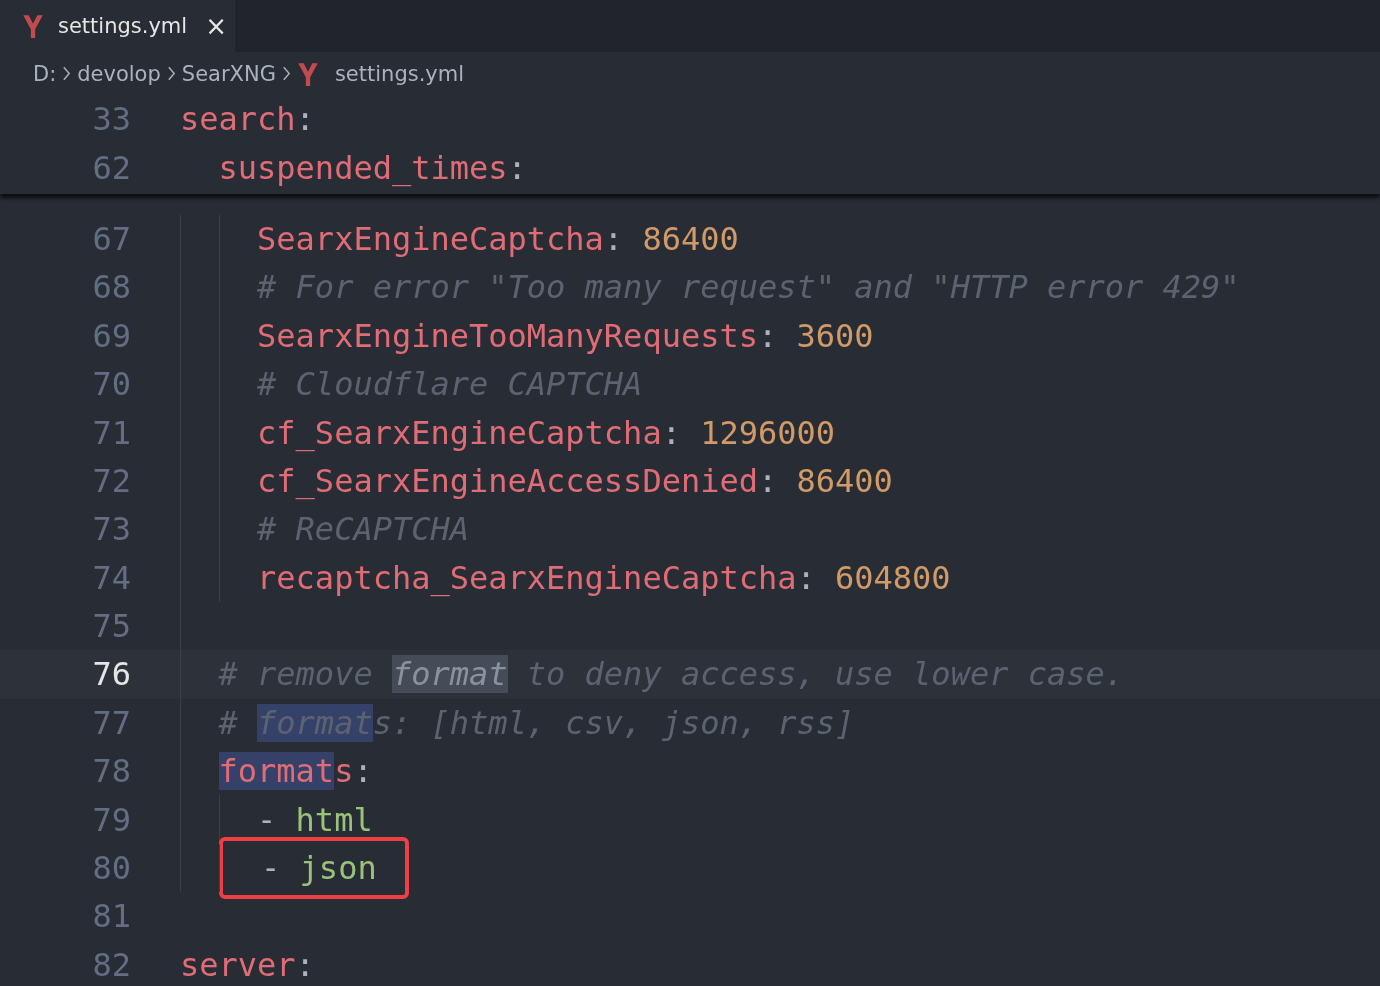 The height and width of the screenshot is (986, 1380). I want to click on line-number: 70, so click(111, 384).